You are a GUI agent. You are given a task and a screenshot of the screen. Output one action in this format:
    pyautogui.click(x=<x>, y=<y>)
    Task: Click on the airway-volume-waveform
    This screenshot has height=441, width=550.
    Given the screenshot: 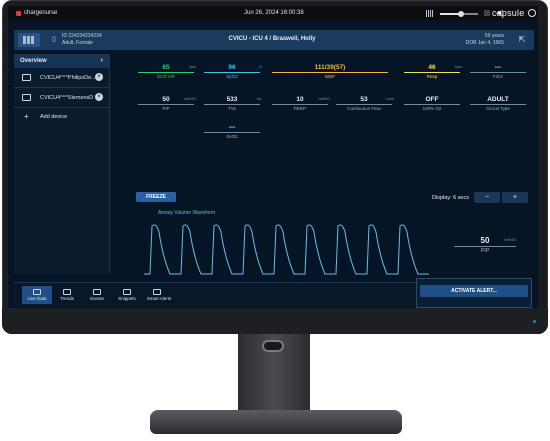 What is the action you would take?
    pyautogui.click(x=286, y=249)
    